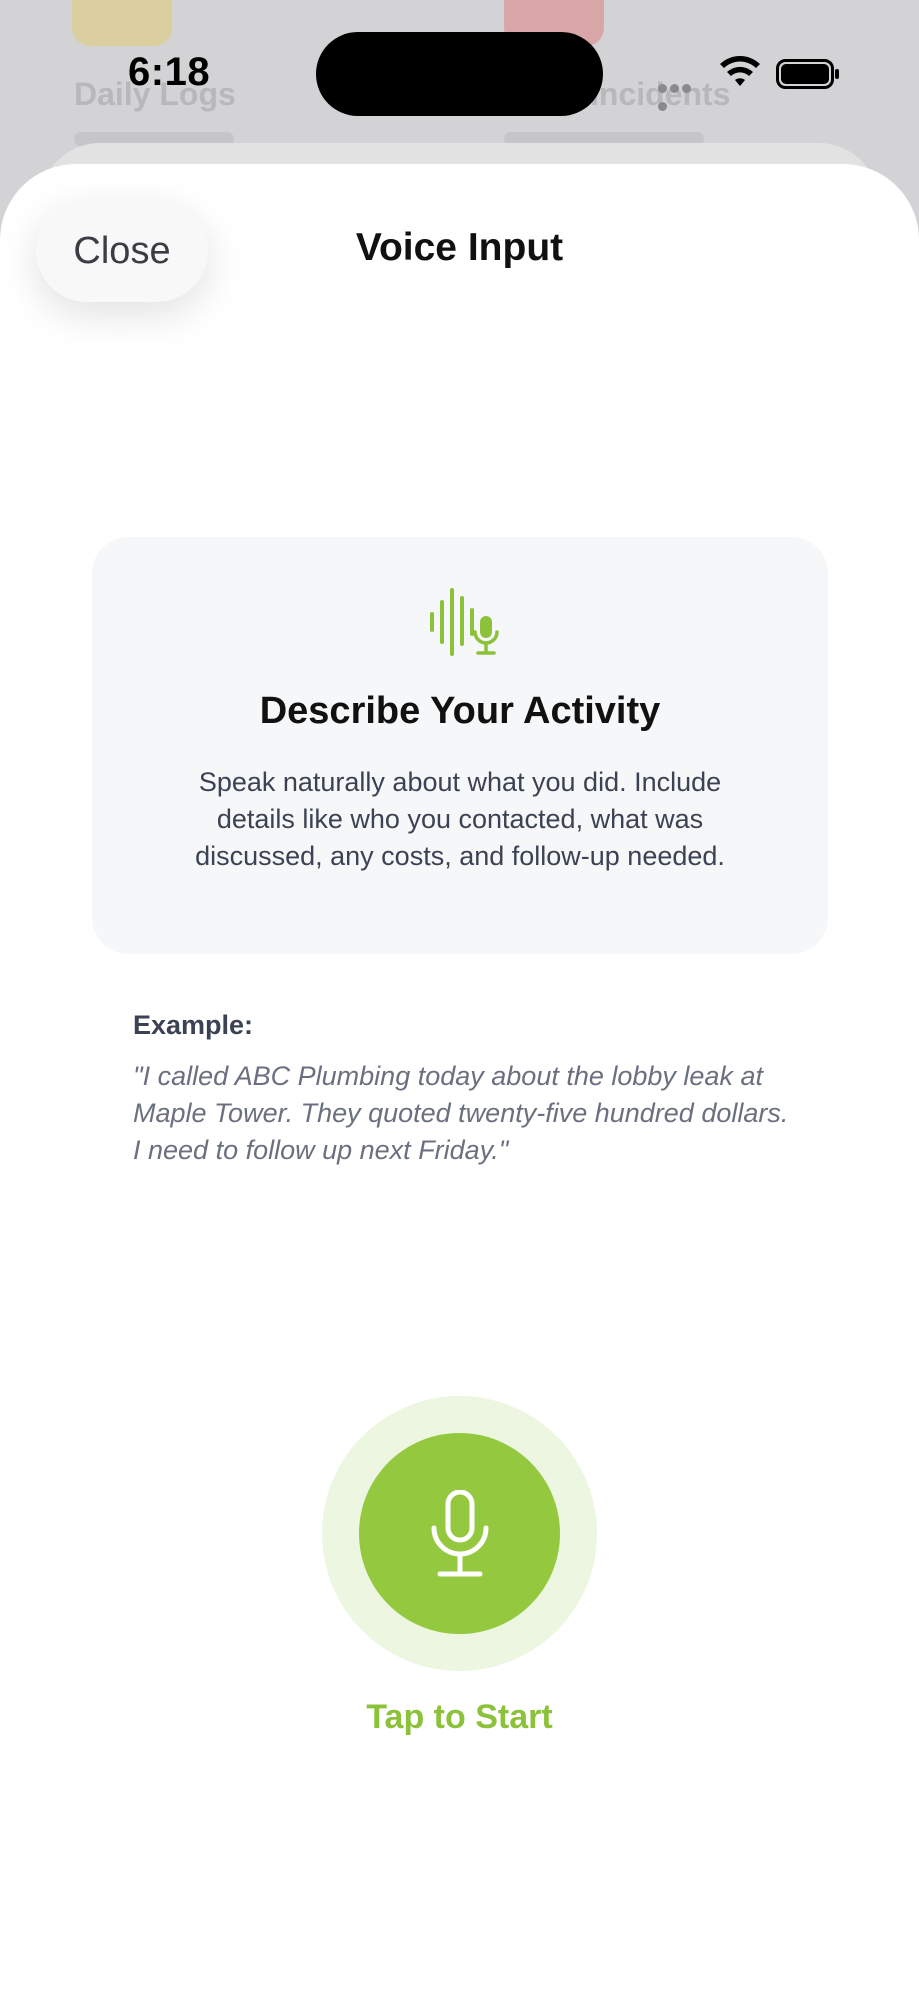 The height and width of the screenshot is (2000, 919). Describe the element at coordinates (681, 95) in the screenshot. I see `cellular-signal-icon` at that location.